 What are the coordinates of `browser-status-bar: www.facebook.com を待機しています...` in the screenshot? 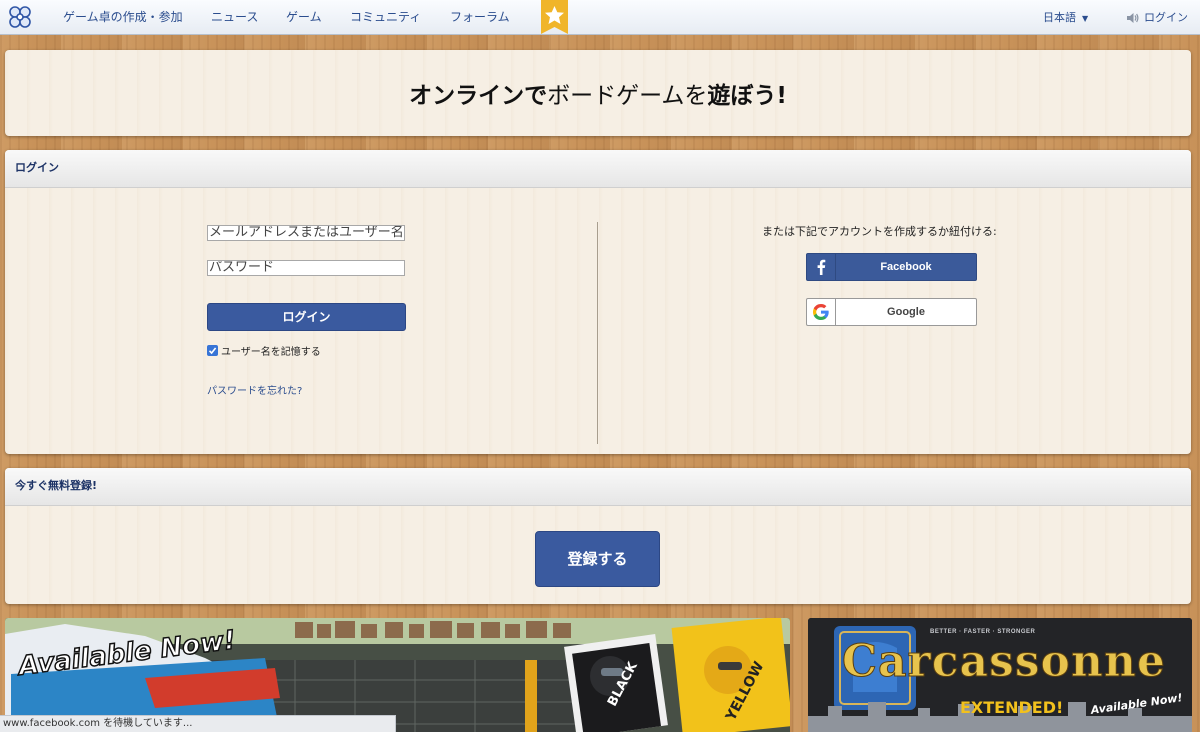 It's located at (198, 723).